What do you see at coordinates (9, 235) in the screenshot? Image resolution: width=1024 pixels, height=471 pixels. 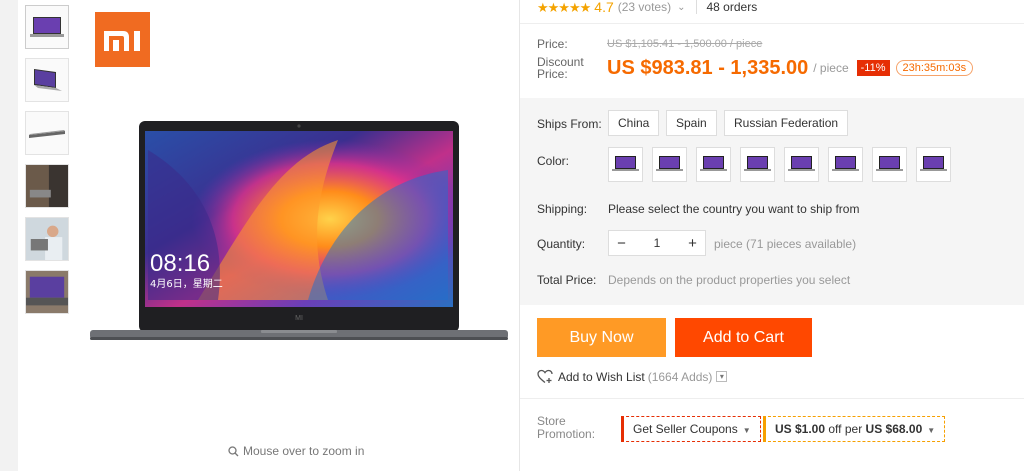 I see `left-gutter` at bounding box center [9, 235].